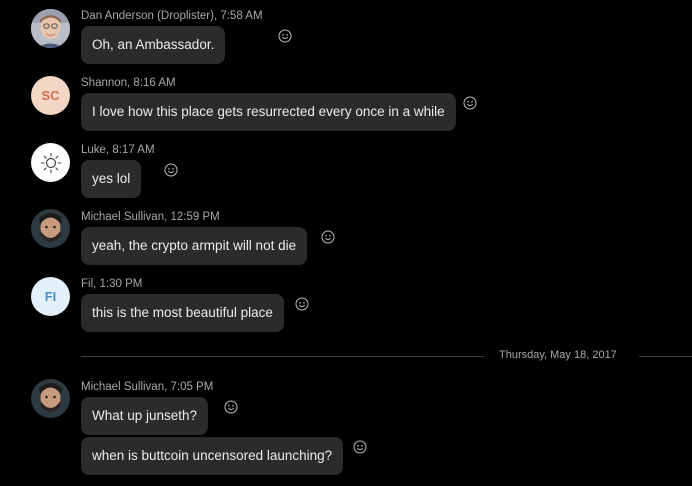 The height and width of the screenshot is (486, 692). What do you see at coordinates (128, 83) in the screenshot?
I see `message-meta: Shannon, 8:16 AM` at bounding box center [128, 83].